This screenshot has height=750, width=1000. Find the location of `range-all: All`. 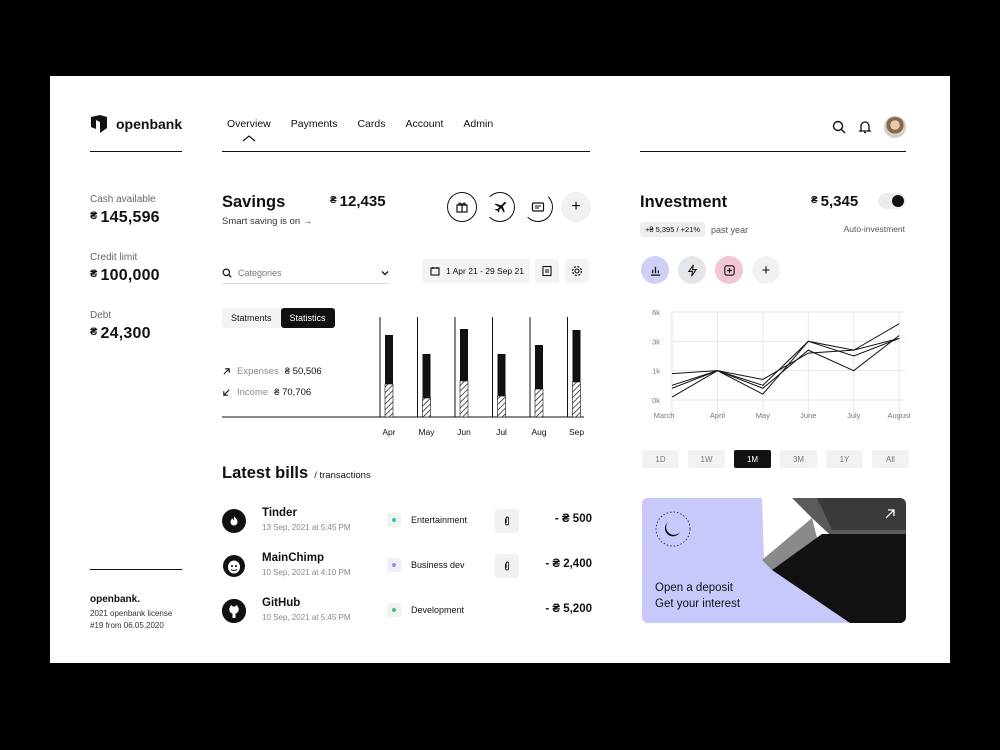

range-all: All is located at coordinates (890, 459).